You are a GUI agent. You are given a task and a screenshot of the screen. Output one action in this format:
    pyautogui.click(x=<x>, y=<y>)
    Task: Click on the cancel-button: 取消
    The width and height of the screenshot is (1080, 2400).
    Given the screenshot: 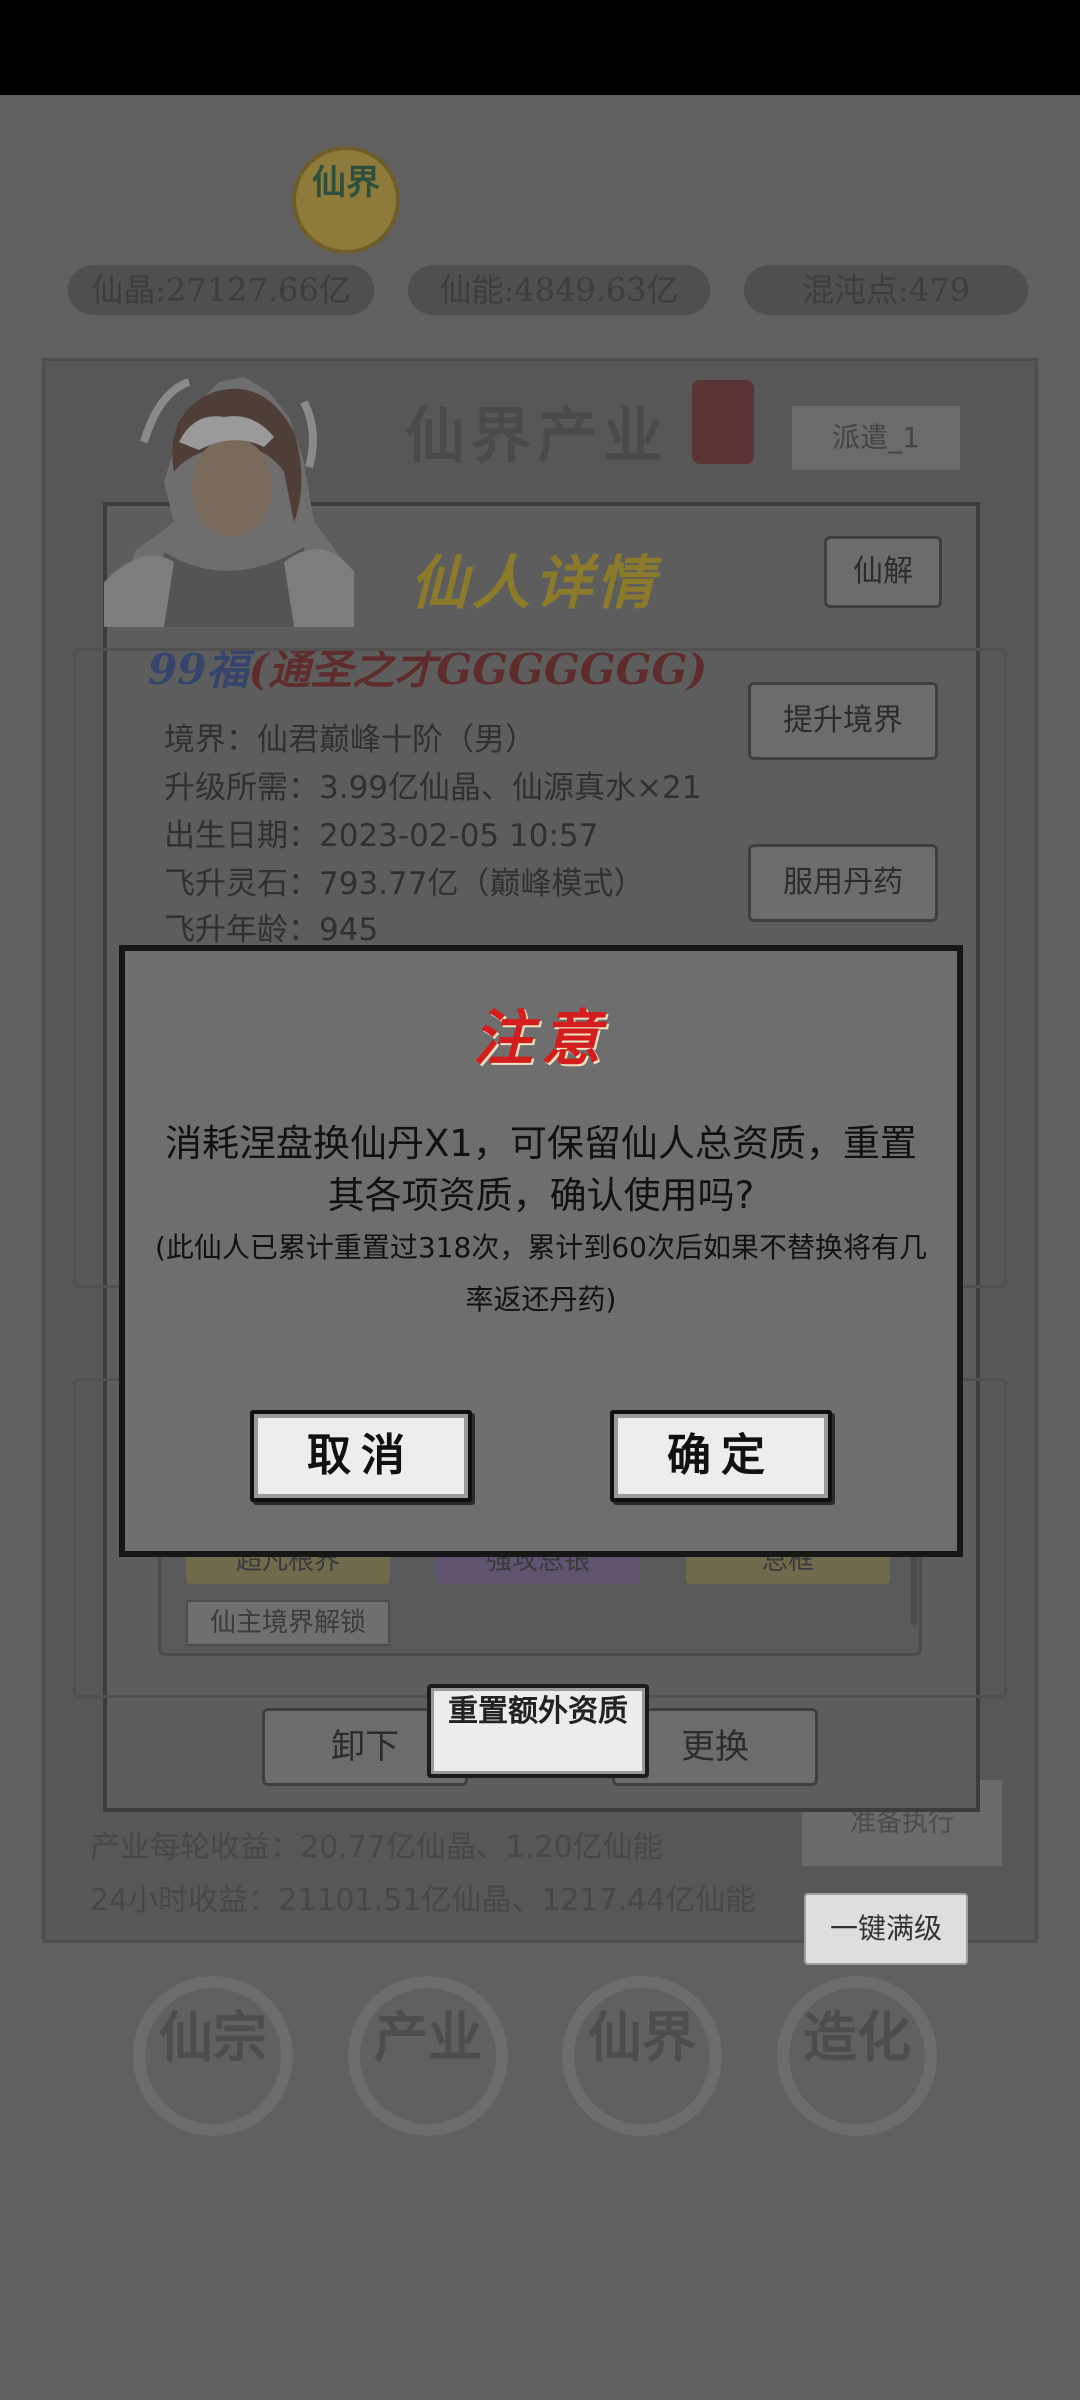 What is the action you would take?
    pyautogui.click(x=361, y=1456)
    